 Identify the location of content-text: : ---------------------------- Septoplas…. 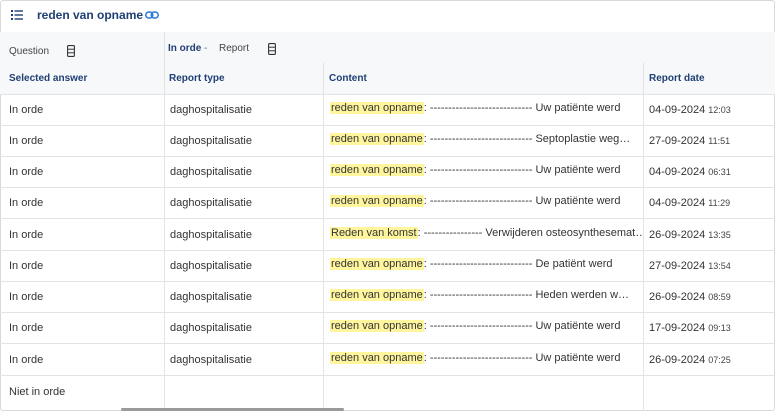
(527, 139).